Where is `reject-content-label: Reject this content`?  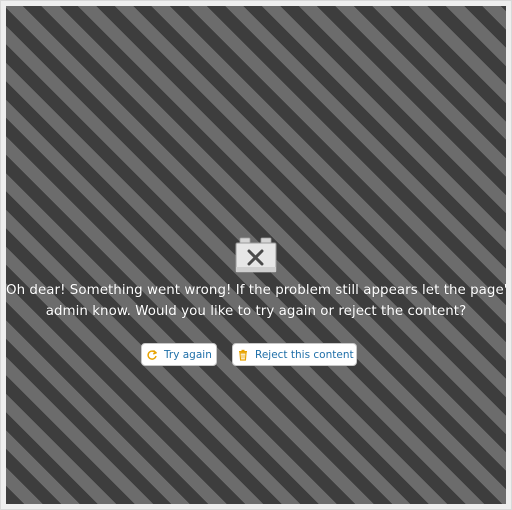 reject-content-label: Reject this content is located at coordinates (304, 354).